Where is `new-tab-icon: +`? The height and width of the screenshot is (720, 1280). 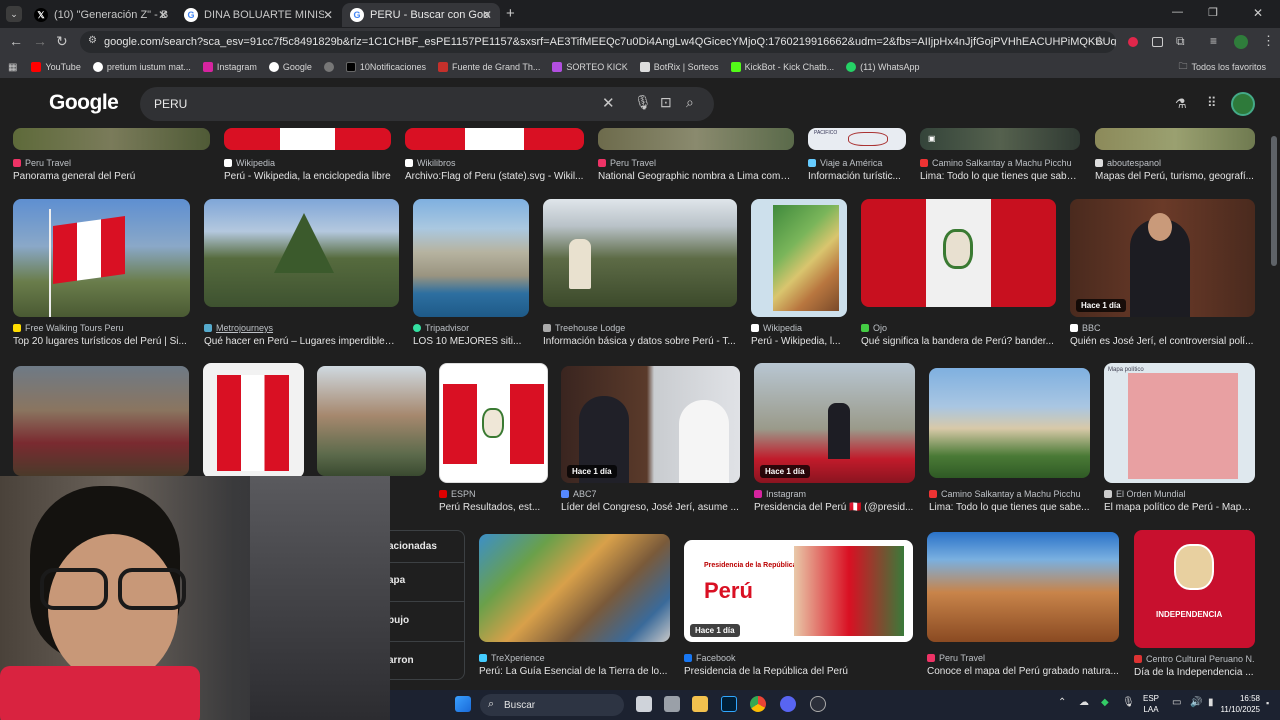 new-tab-icon: + is located at coordinates (510, 13).